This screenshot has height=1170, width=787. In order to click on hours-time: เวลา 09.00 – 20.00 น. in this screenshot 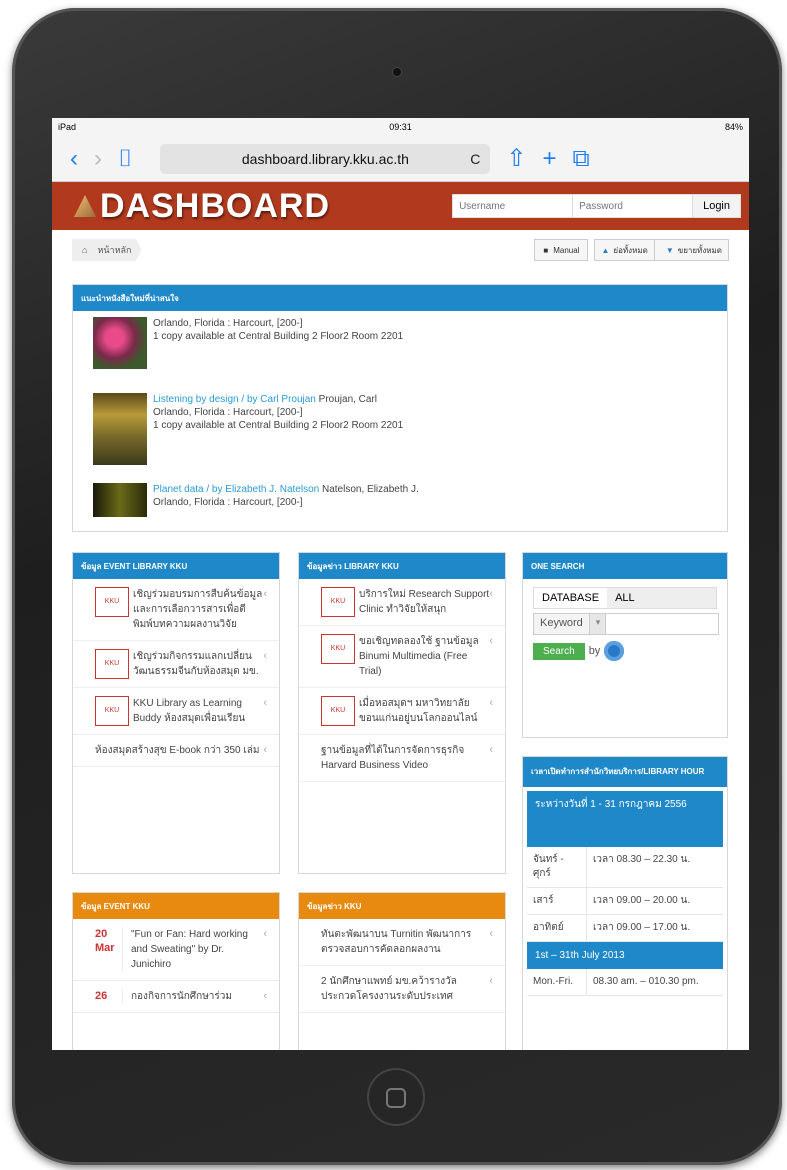, I will do `click(642, 900)`.